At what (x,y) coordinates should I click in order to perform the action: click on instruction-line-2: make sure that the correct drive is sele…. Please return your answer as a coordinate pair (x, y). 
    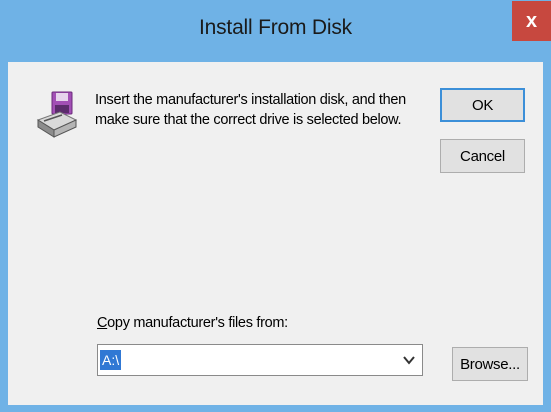
    Looking at the image, I should click on (248, 120).